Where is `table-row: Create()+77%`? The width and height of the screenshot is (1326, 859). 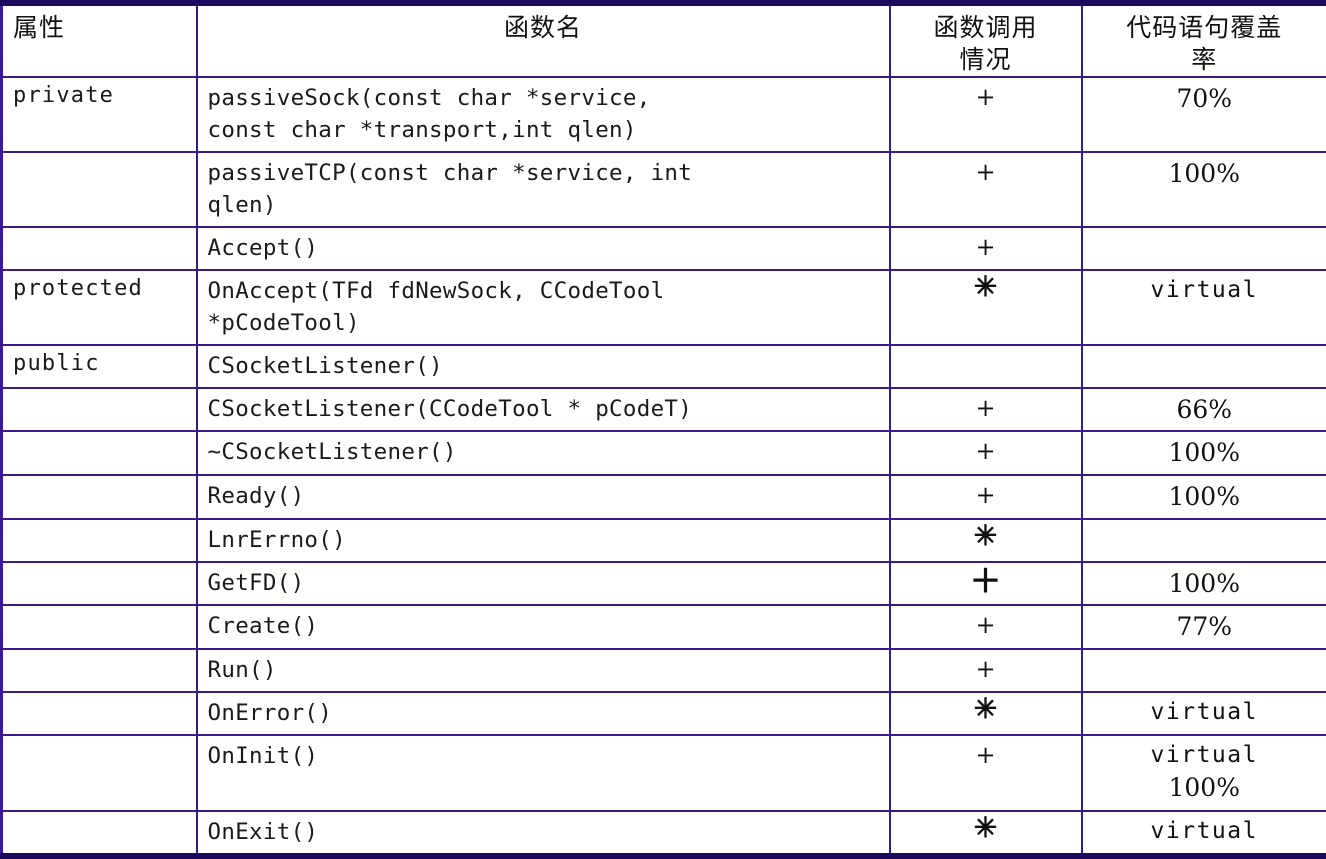 table-row: Create()+77% is located at coordinates (664, 627).